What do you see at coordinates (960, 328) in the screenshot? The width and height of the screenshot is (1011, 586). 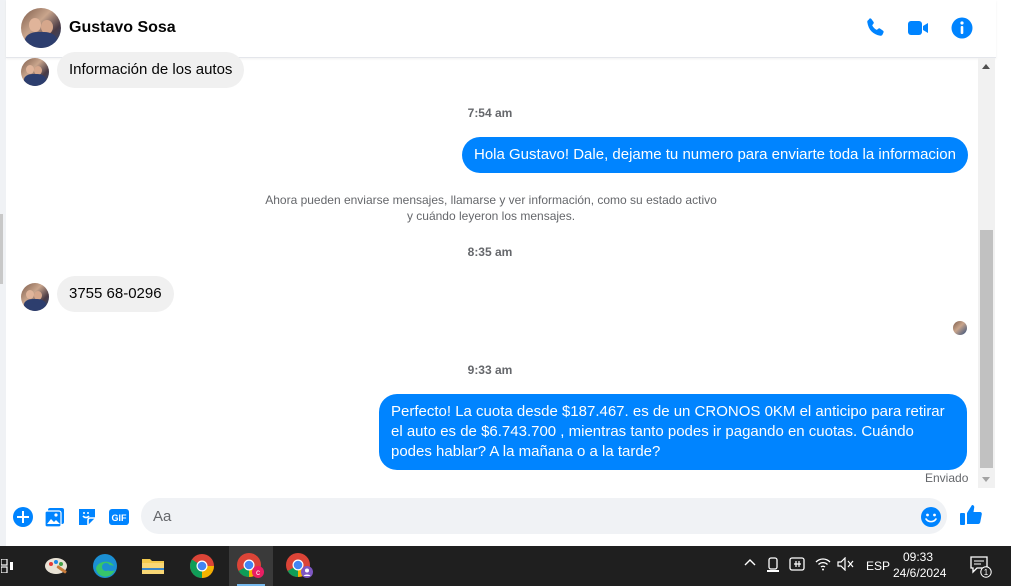 I see `read-receipt-avatar` at bounding box center [960, 328].